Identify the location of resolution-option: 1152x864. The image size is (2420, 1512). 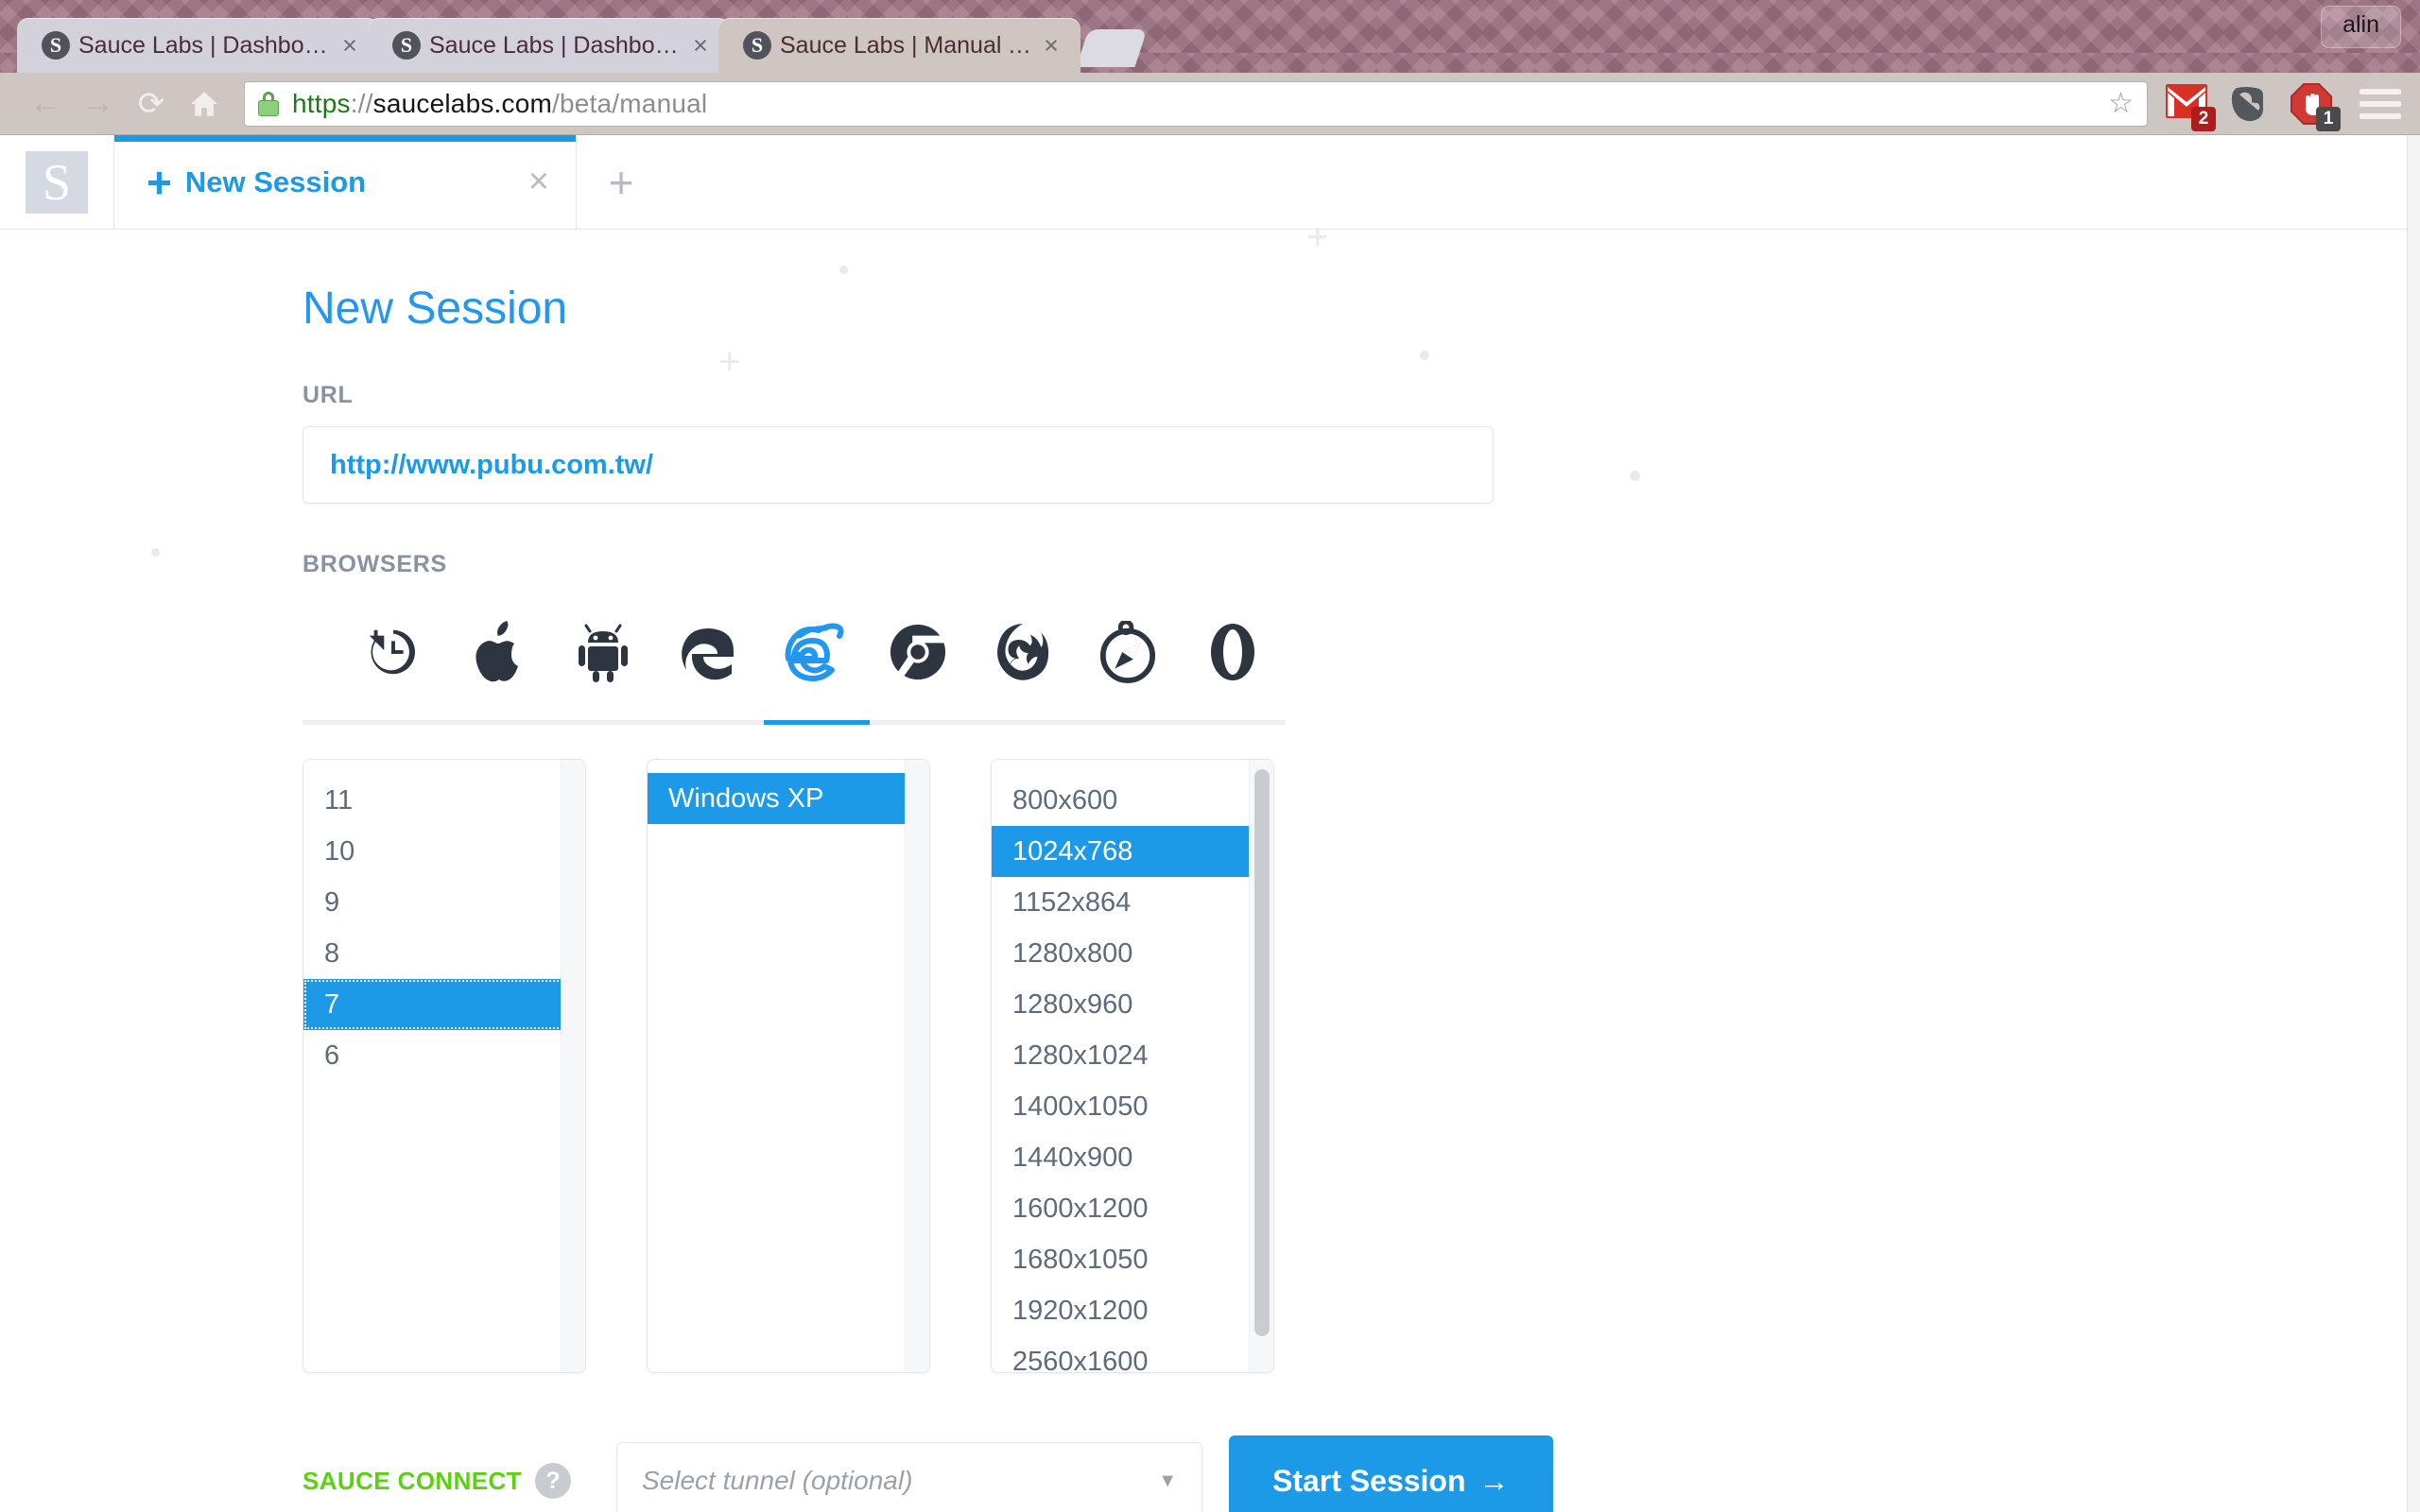
(1132, 902).